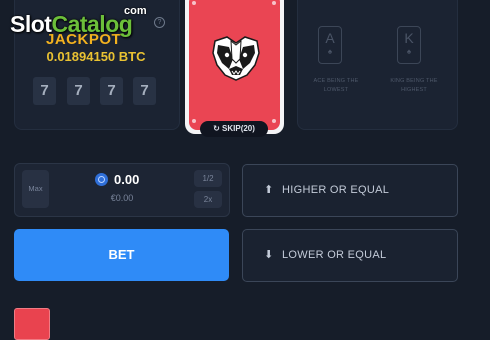  I want to click on higher-label: HIGHER OR EQUAL, so click(336, 190).